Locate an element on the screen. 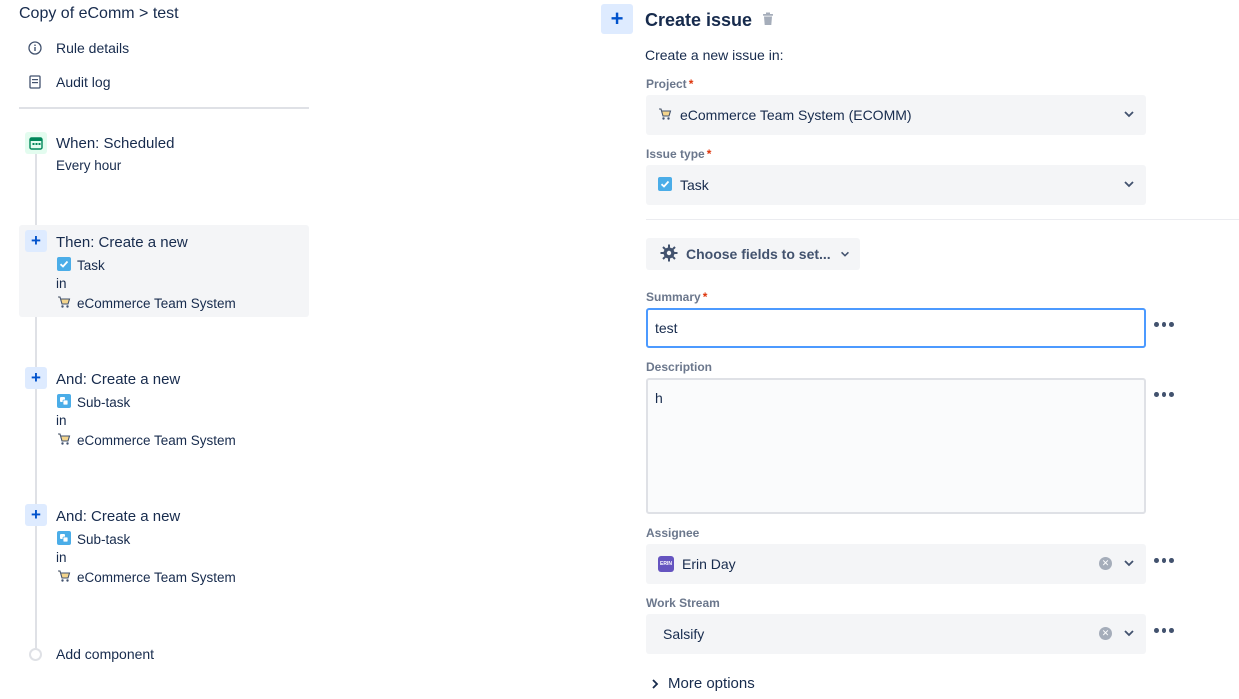  avatar: ERIN is located at coordinates (666, 564).